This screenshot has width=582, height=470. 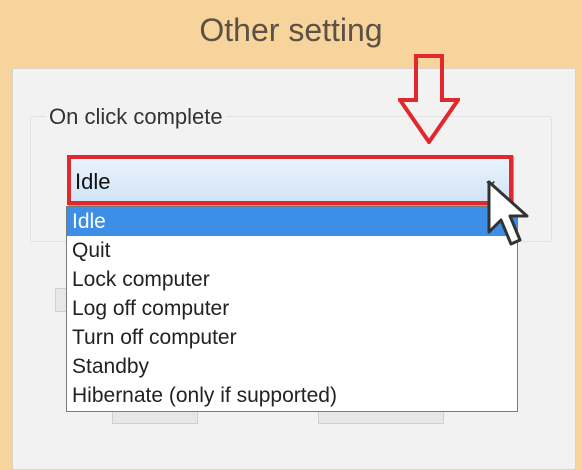 What do you see at coordinates (292, 279) in the screenshot?
I see `dropdown-option: Lock computer` at bounding box center [292, 279].